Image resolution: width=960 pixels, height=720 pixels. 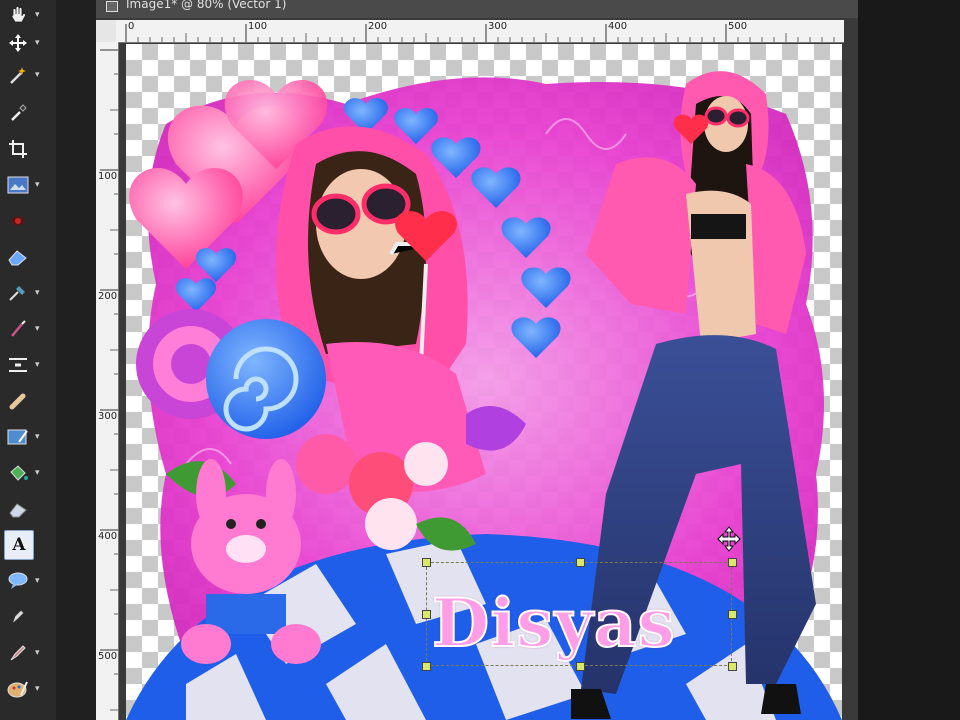 I want to click on text-tool: A, so click(x=26, y=545).